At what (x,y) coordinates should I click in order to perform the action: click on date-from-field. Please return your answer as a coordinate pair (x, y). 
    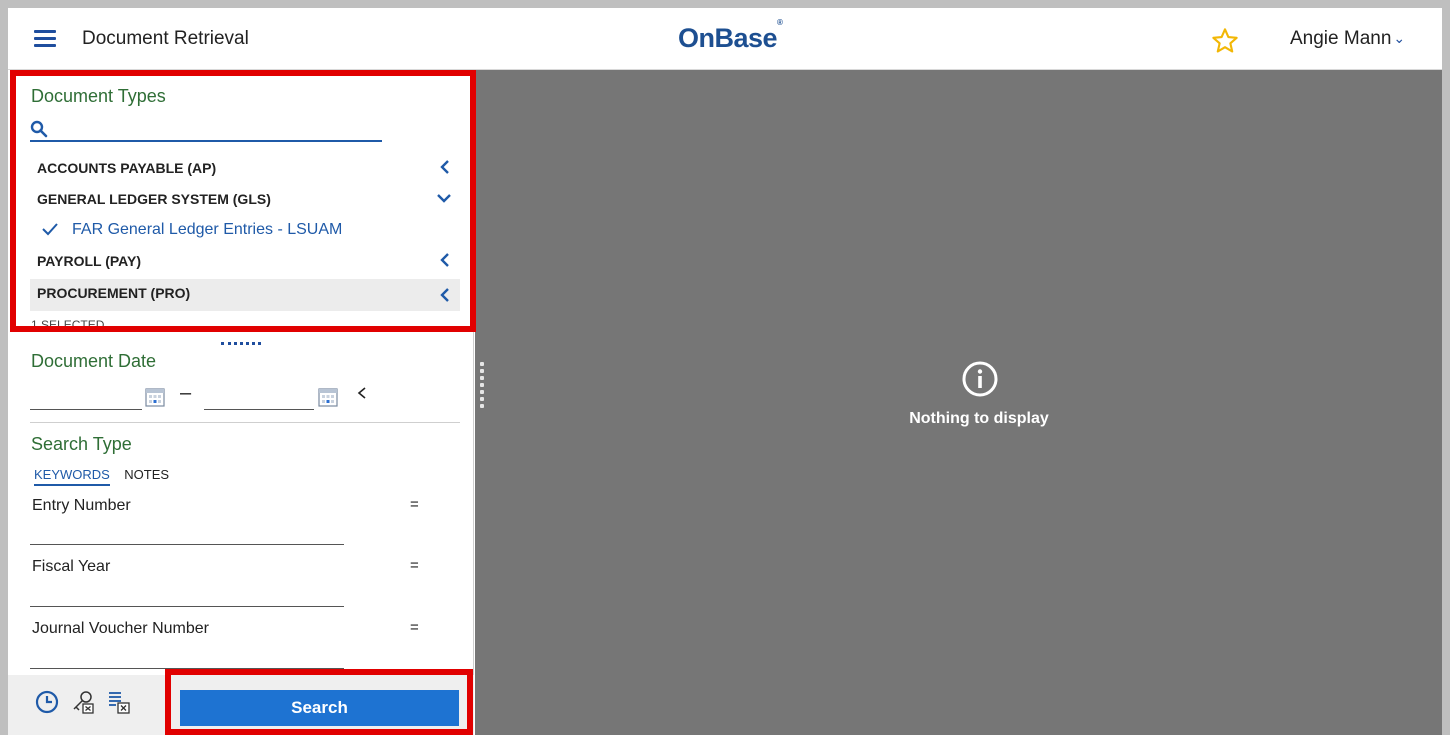
    Looking at the image, I should click on (86, 395).